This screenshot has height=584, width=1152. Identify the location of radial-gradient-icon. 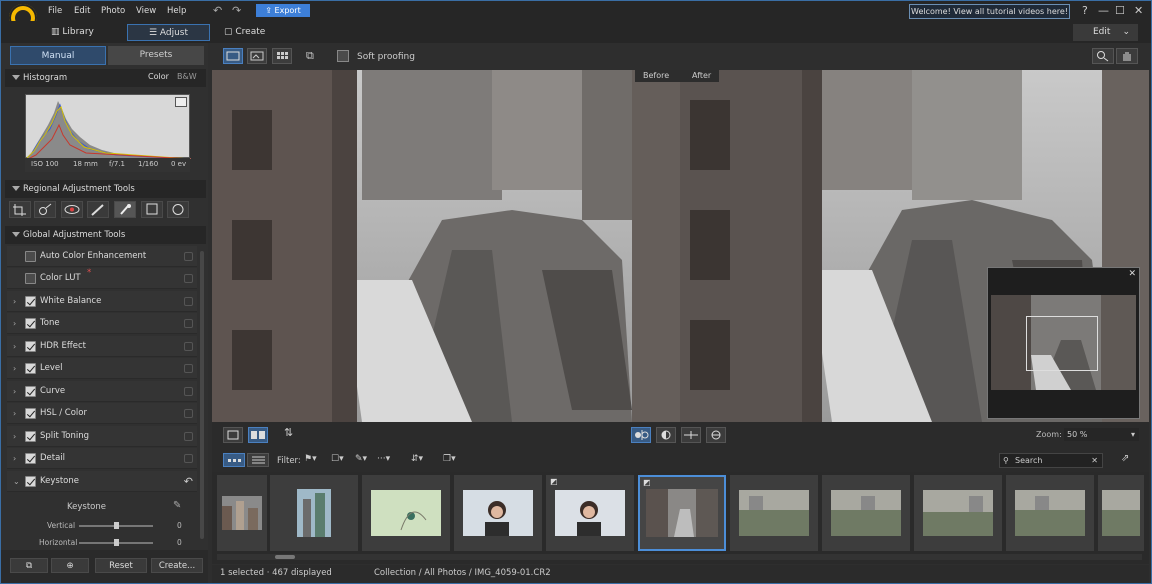
(178, 209).